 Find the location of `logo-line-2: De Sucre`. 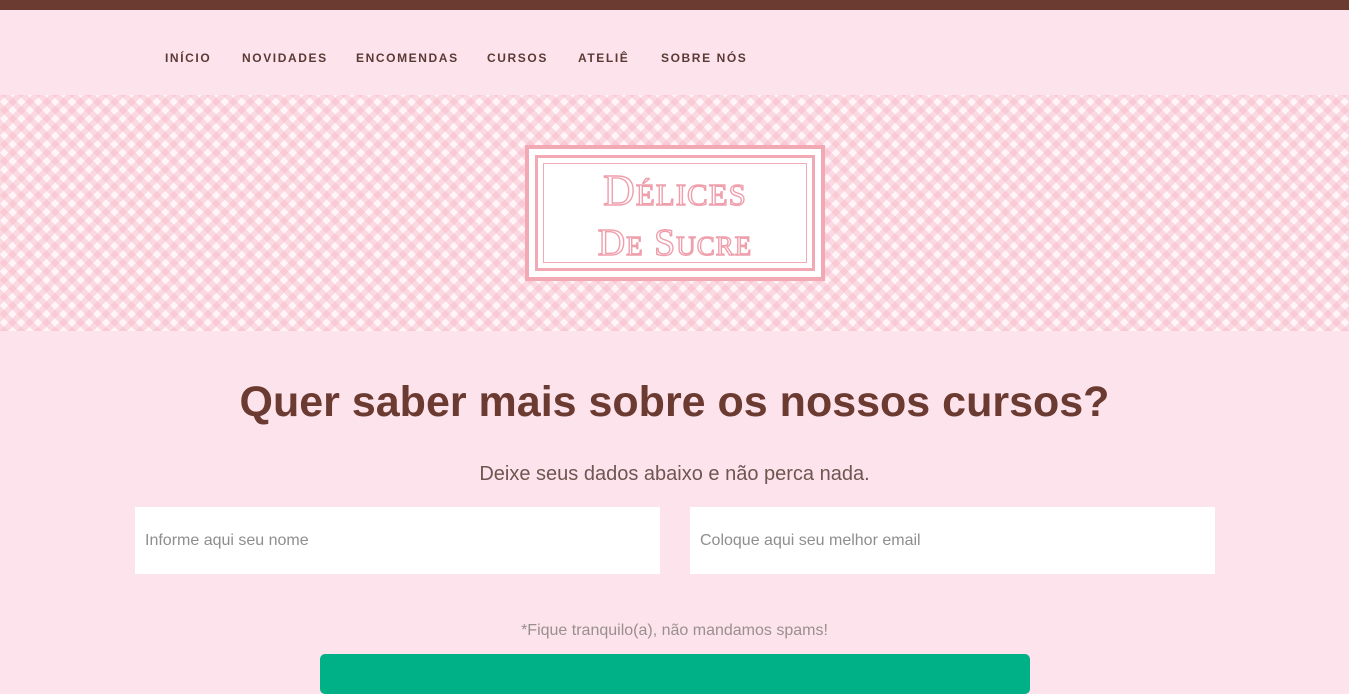

logo-line-2: De Sucre is located at coordinates (675, 242).